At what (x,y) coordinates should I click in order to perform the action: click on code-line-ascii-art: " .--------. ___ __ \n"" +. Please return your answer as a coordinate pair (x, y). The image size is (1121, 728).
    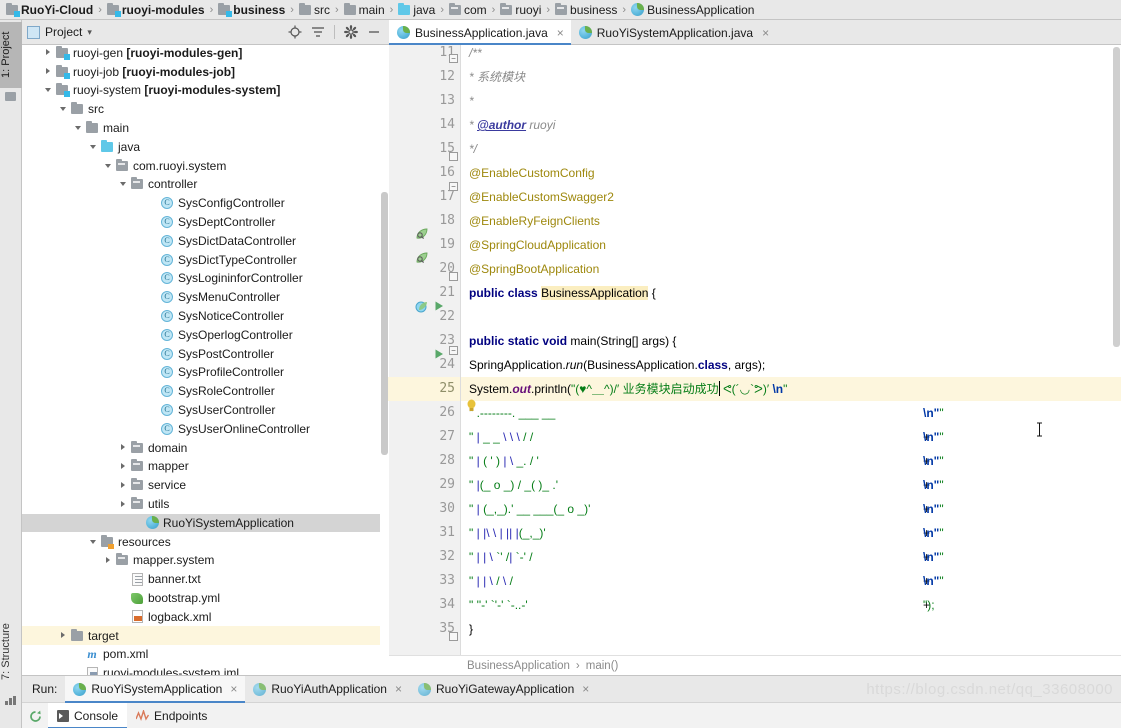
    Looking at the image, I should click on (706, 422).